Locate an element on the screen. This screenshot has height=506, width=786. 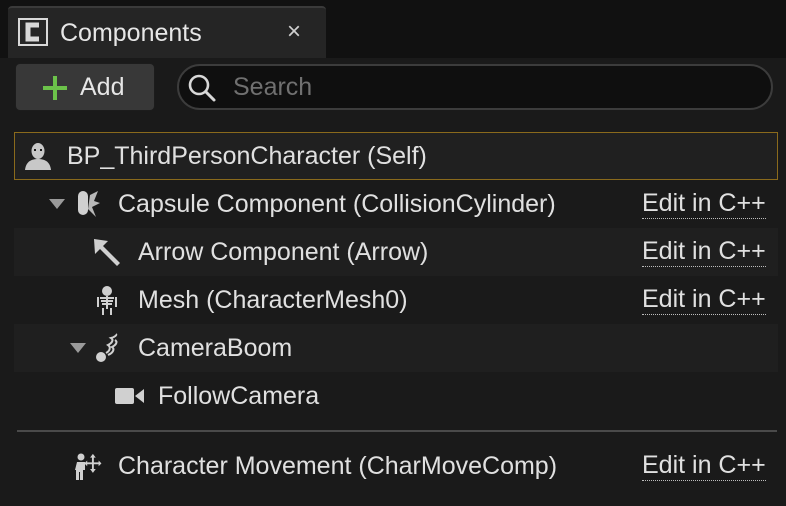
skeleton-icon is located at coordinates (107, 300).